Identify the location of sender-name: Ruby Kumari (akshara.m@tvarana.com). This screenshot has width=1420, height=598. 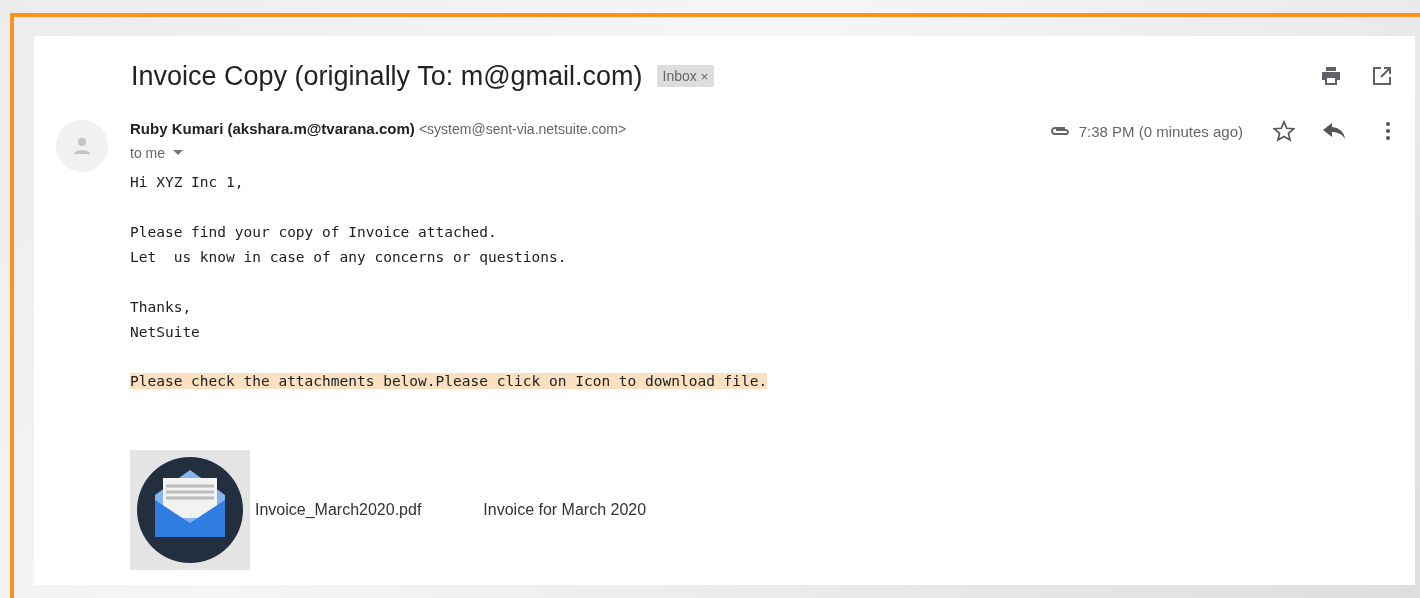
(272, 128).